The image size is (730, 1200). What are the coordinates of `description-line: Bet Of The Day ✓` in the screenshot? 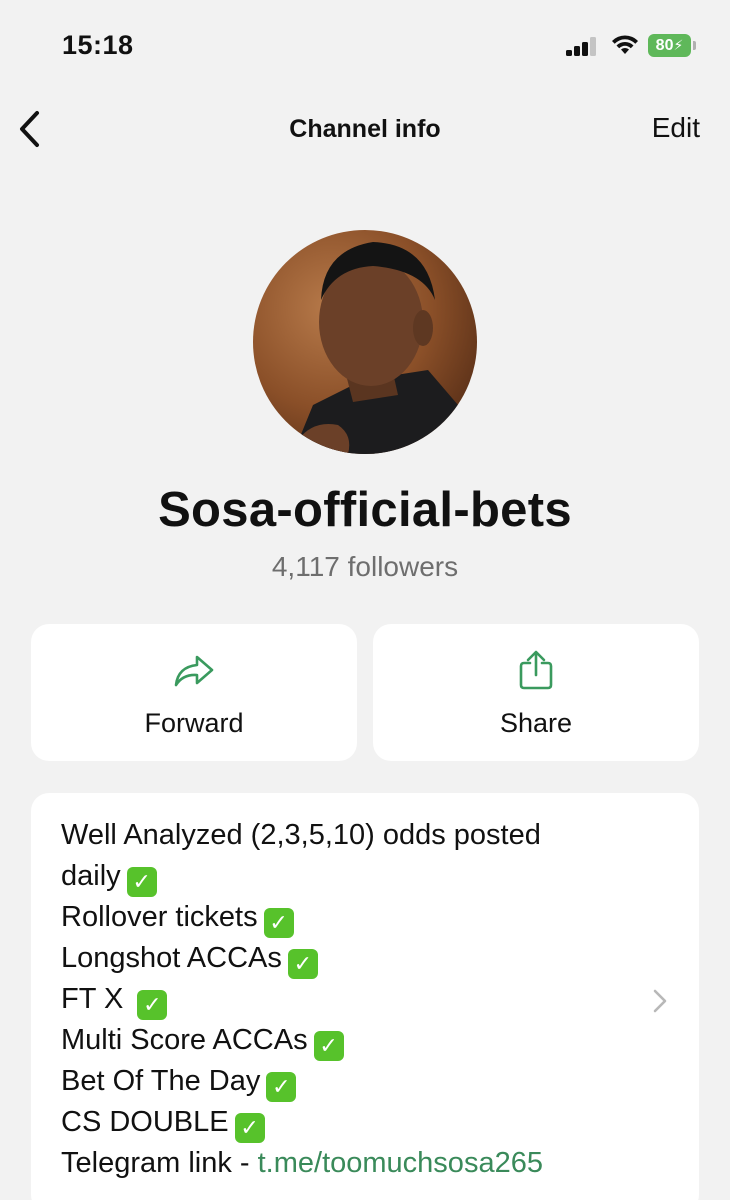 It's located at (341, 1081).